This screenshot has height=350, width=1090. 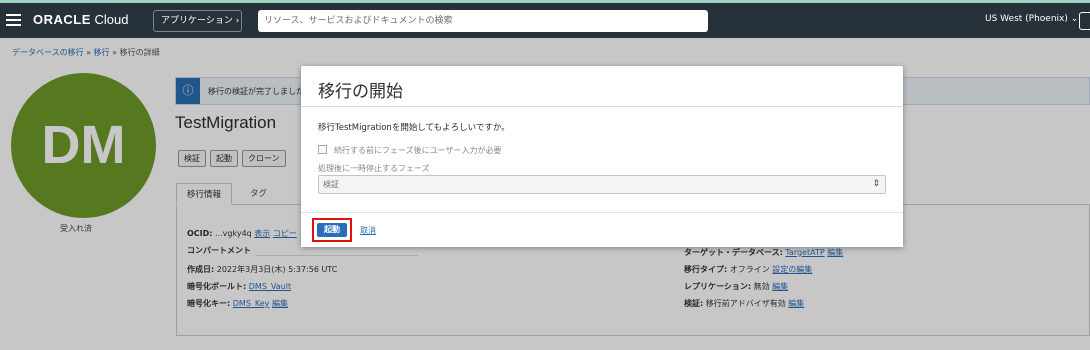 I want to click on start-migration-button: 起動, so click(x=332, y=230).